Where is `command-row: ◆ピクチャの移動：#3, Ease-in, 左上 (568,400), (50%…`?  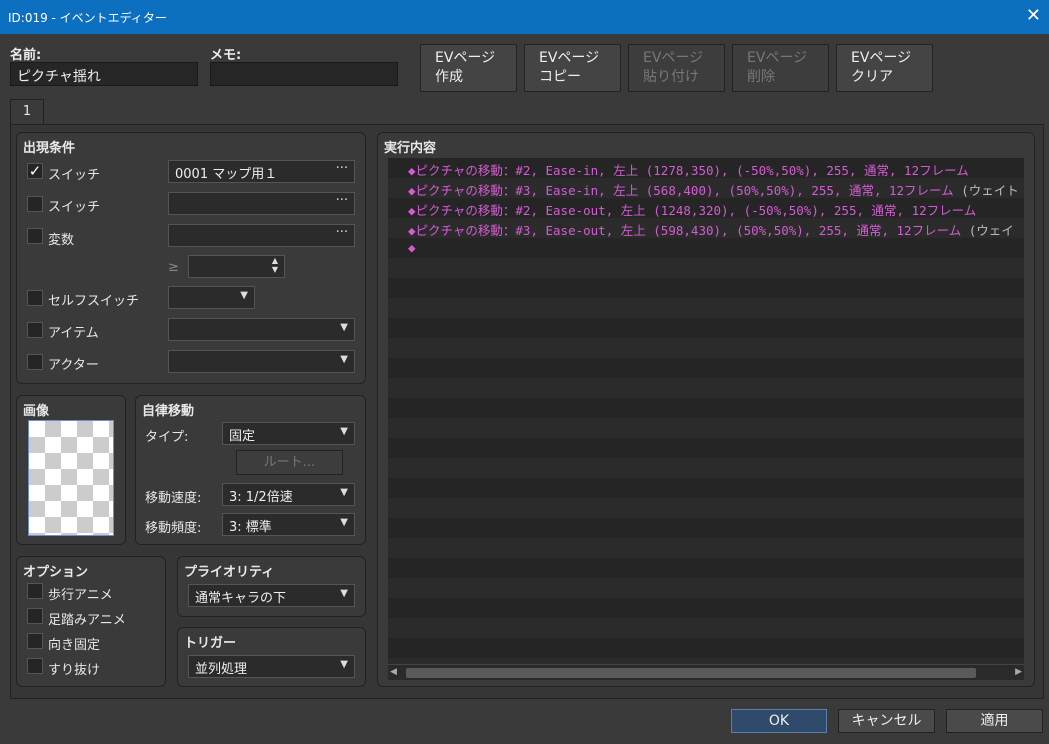
command-row: ◆ピクチャの移動：#3, Ease-in, 左上 (568,400), (50%… is located at coordinates (706, 188).